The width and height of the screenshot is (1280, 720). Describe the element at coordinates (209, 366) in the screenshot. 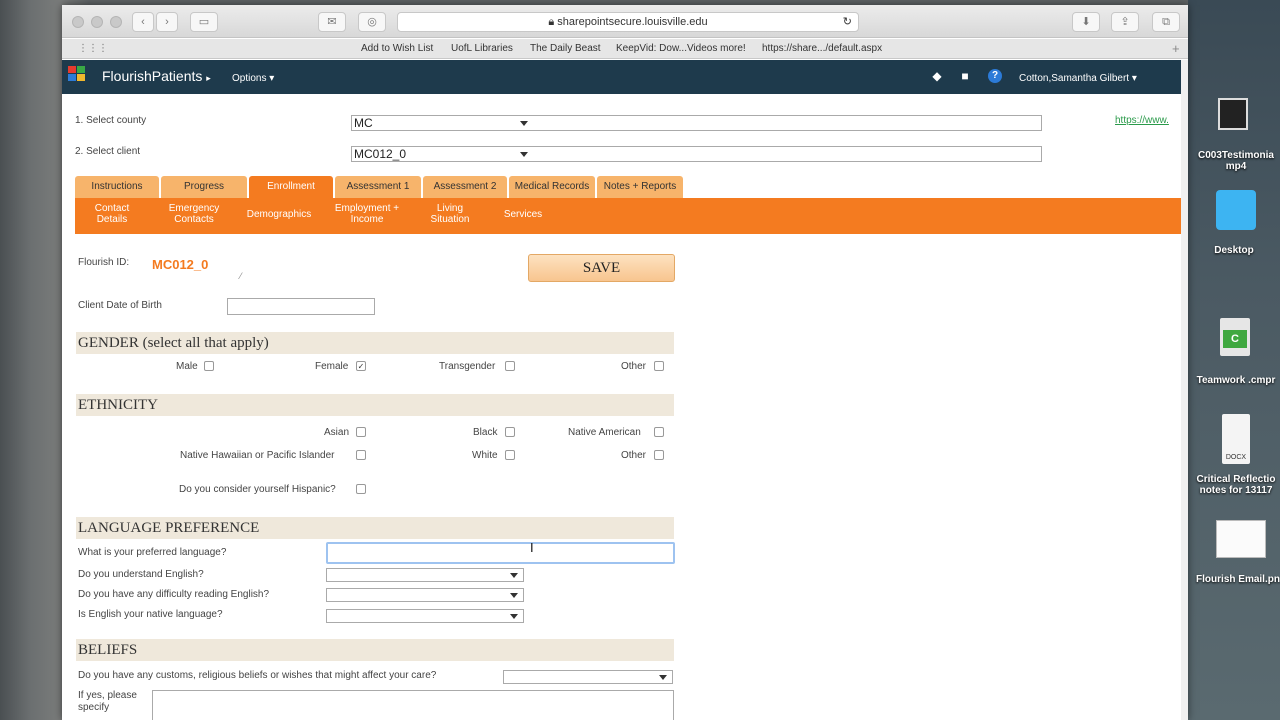

I see `male-checkbox` at that location.